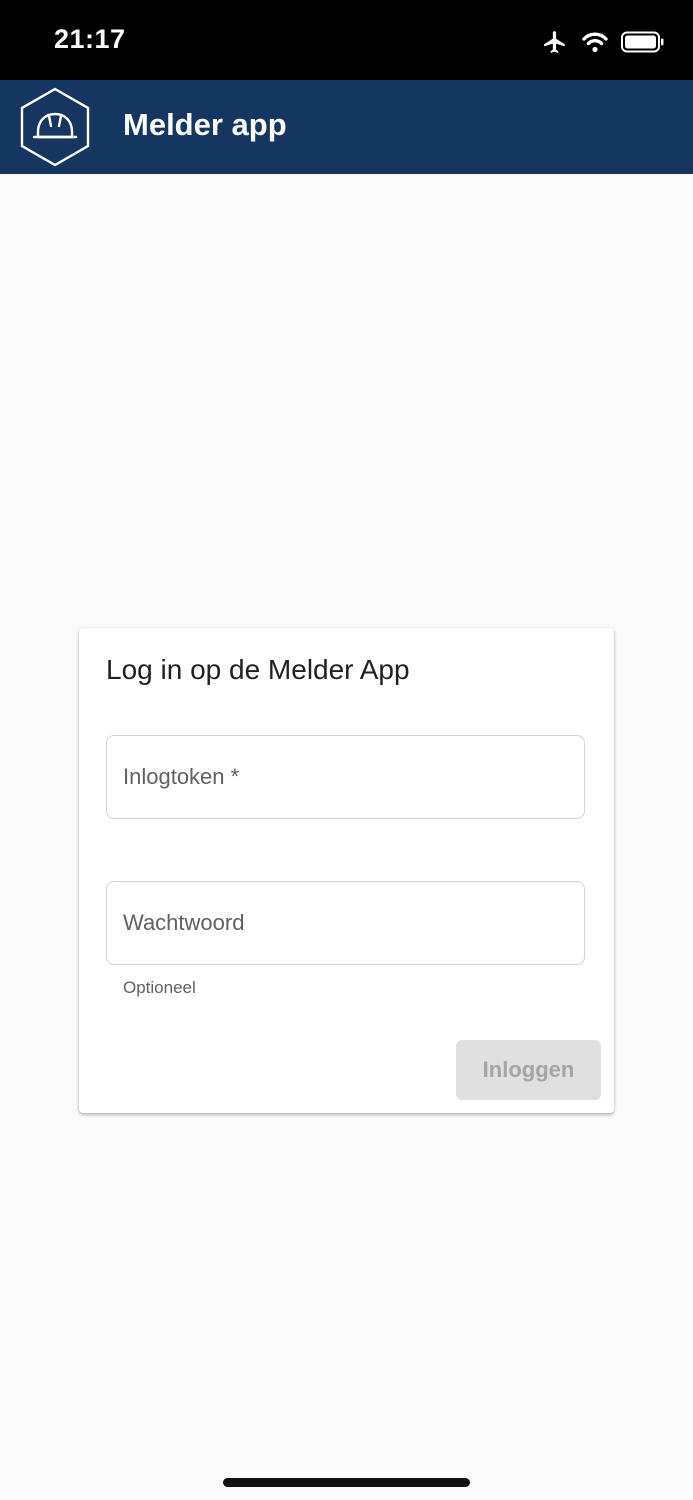 The image size is (693, 1500). What do you see at coordinates (346, 127) in the screenshot?
I see `app-bar: Melder app` at bounding box center [346, 127].